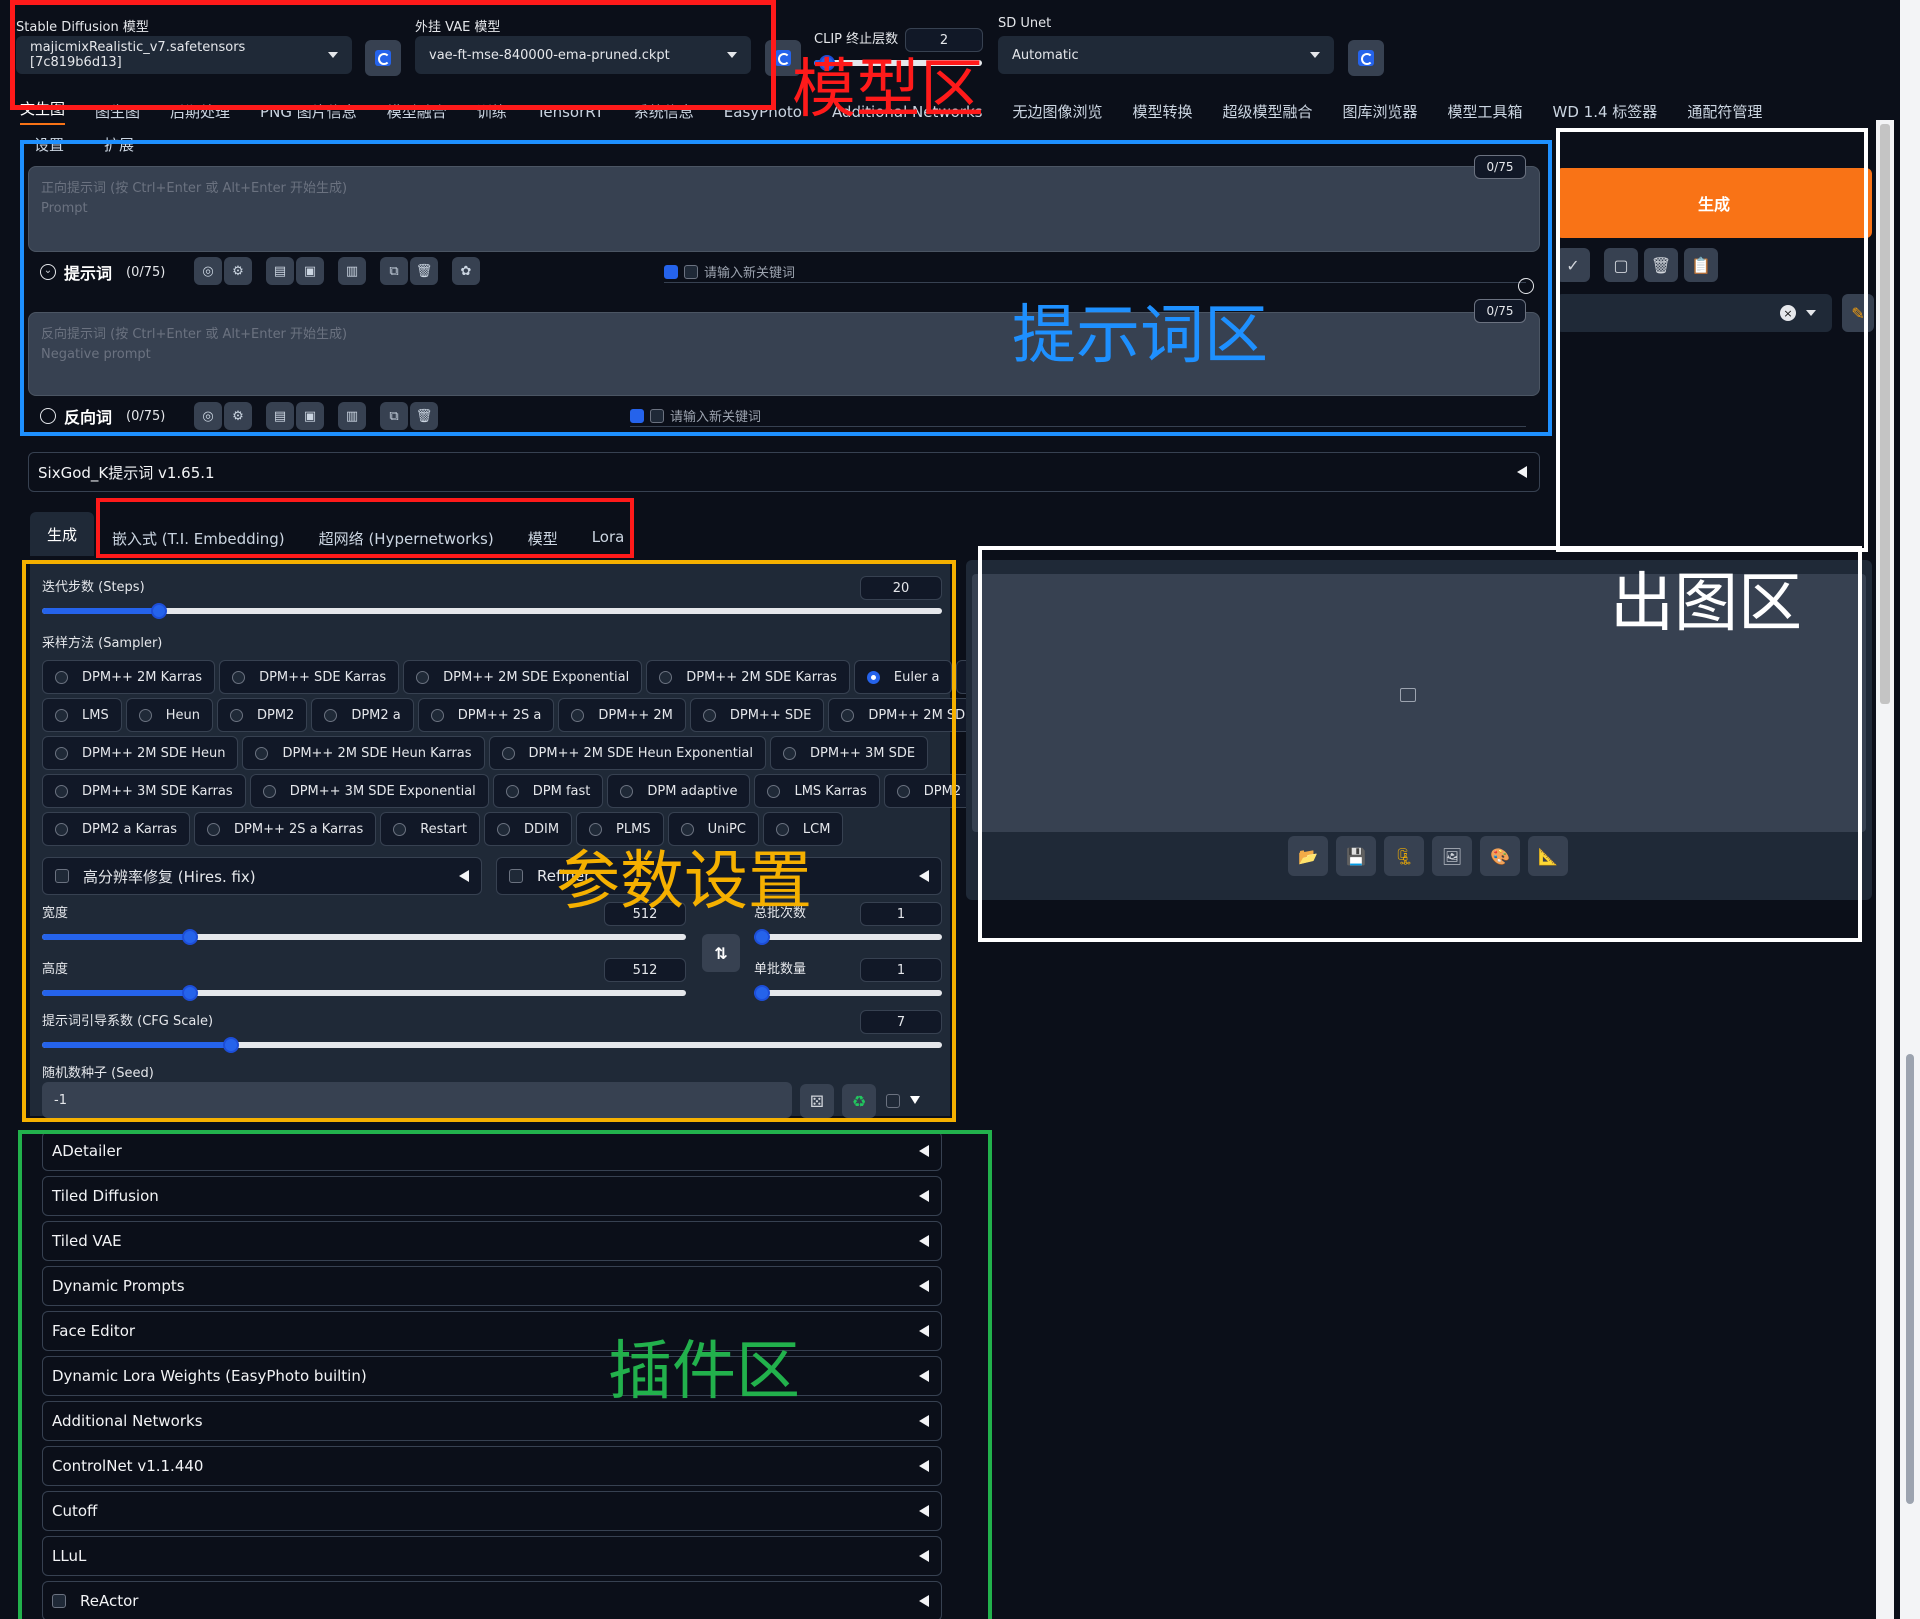 This screenshot has width=1920, height=1619. Describe the element at coordinates (190, 993) in the screenshot. I see `height-knob` at that location.